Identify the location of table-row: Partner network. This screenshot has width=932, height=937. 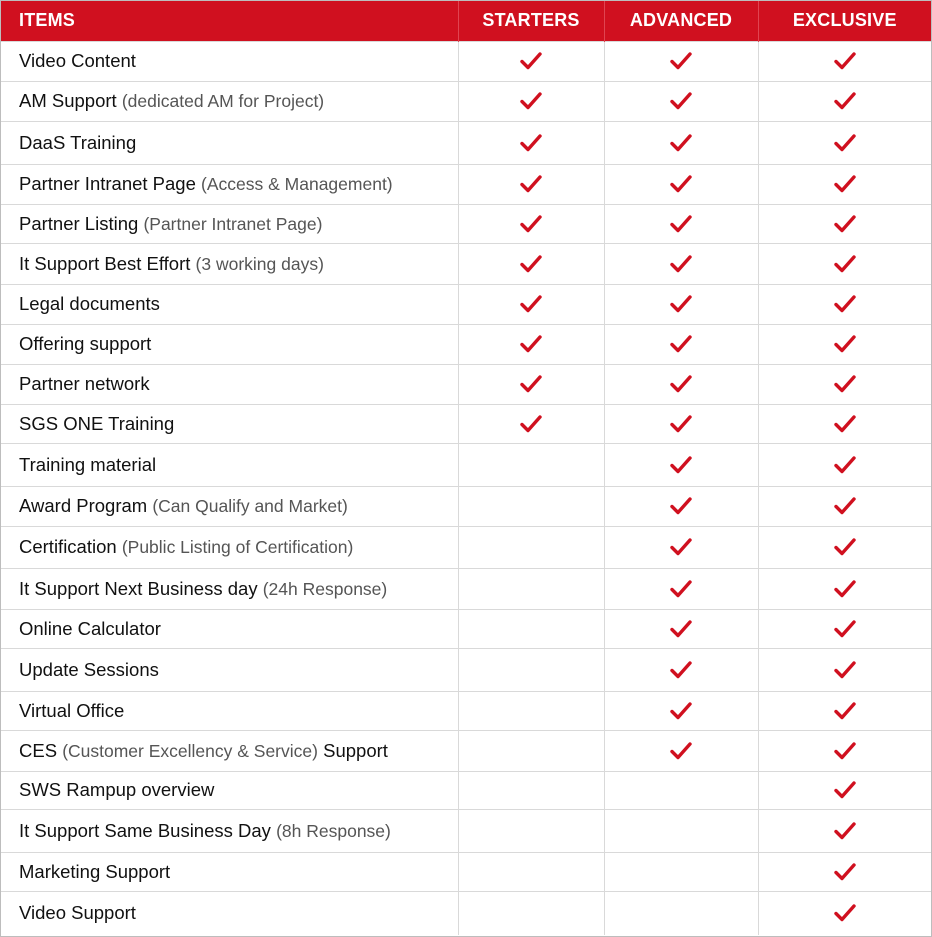
(466, 383).